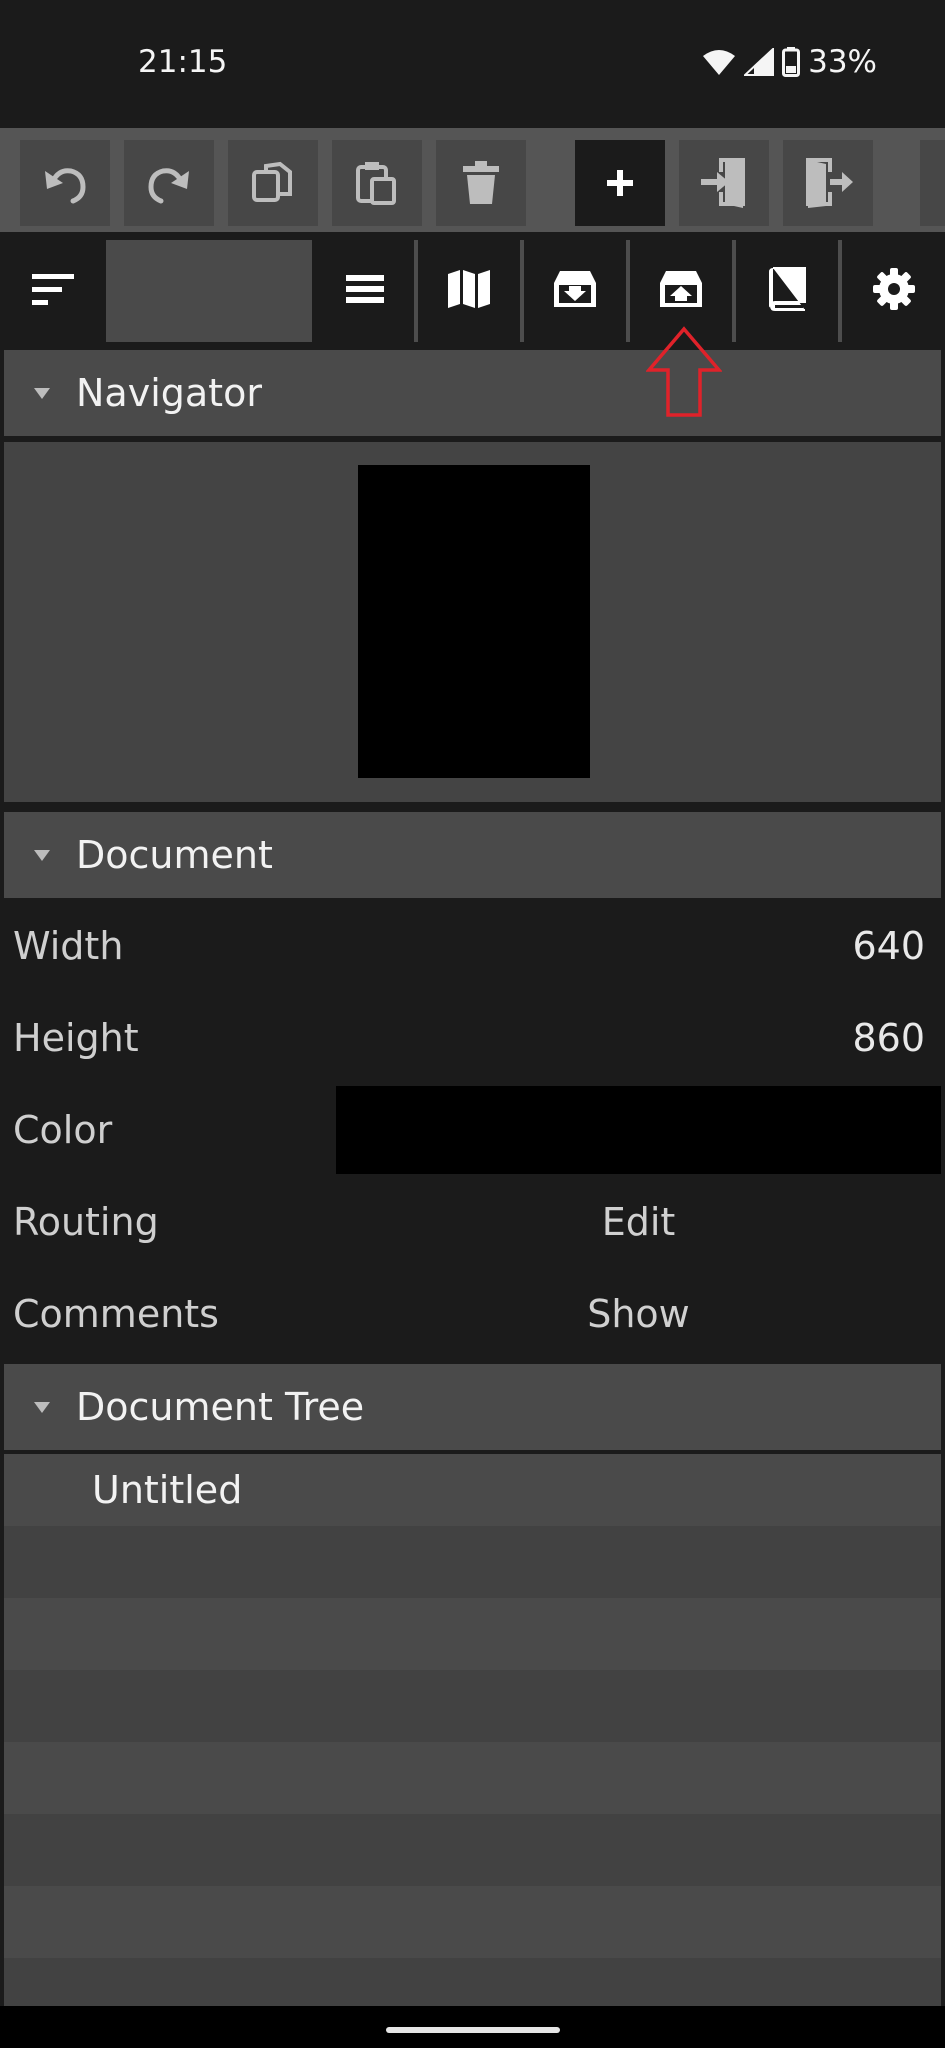 The image size is (945, 2048). What do you see at coordinates (638, 1038) in the screenshot?
I see `height-value-field: 860` at bounding box center [638, 1038].